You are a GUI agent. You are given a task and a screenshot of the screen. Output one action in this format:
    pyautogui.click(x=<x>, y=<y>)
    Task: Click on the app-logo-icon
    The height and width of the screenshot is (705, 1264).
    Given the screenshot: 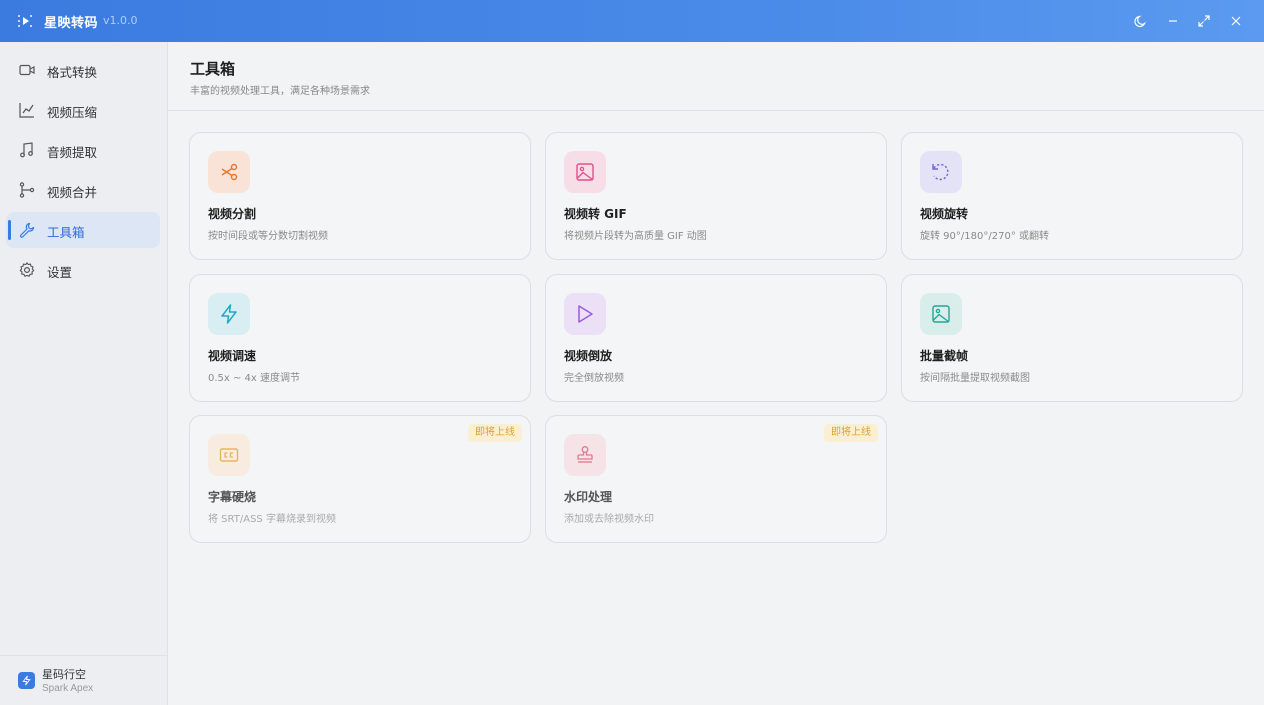 What is the action you would take?
    pyautogui.click(x=25, y=21)
    